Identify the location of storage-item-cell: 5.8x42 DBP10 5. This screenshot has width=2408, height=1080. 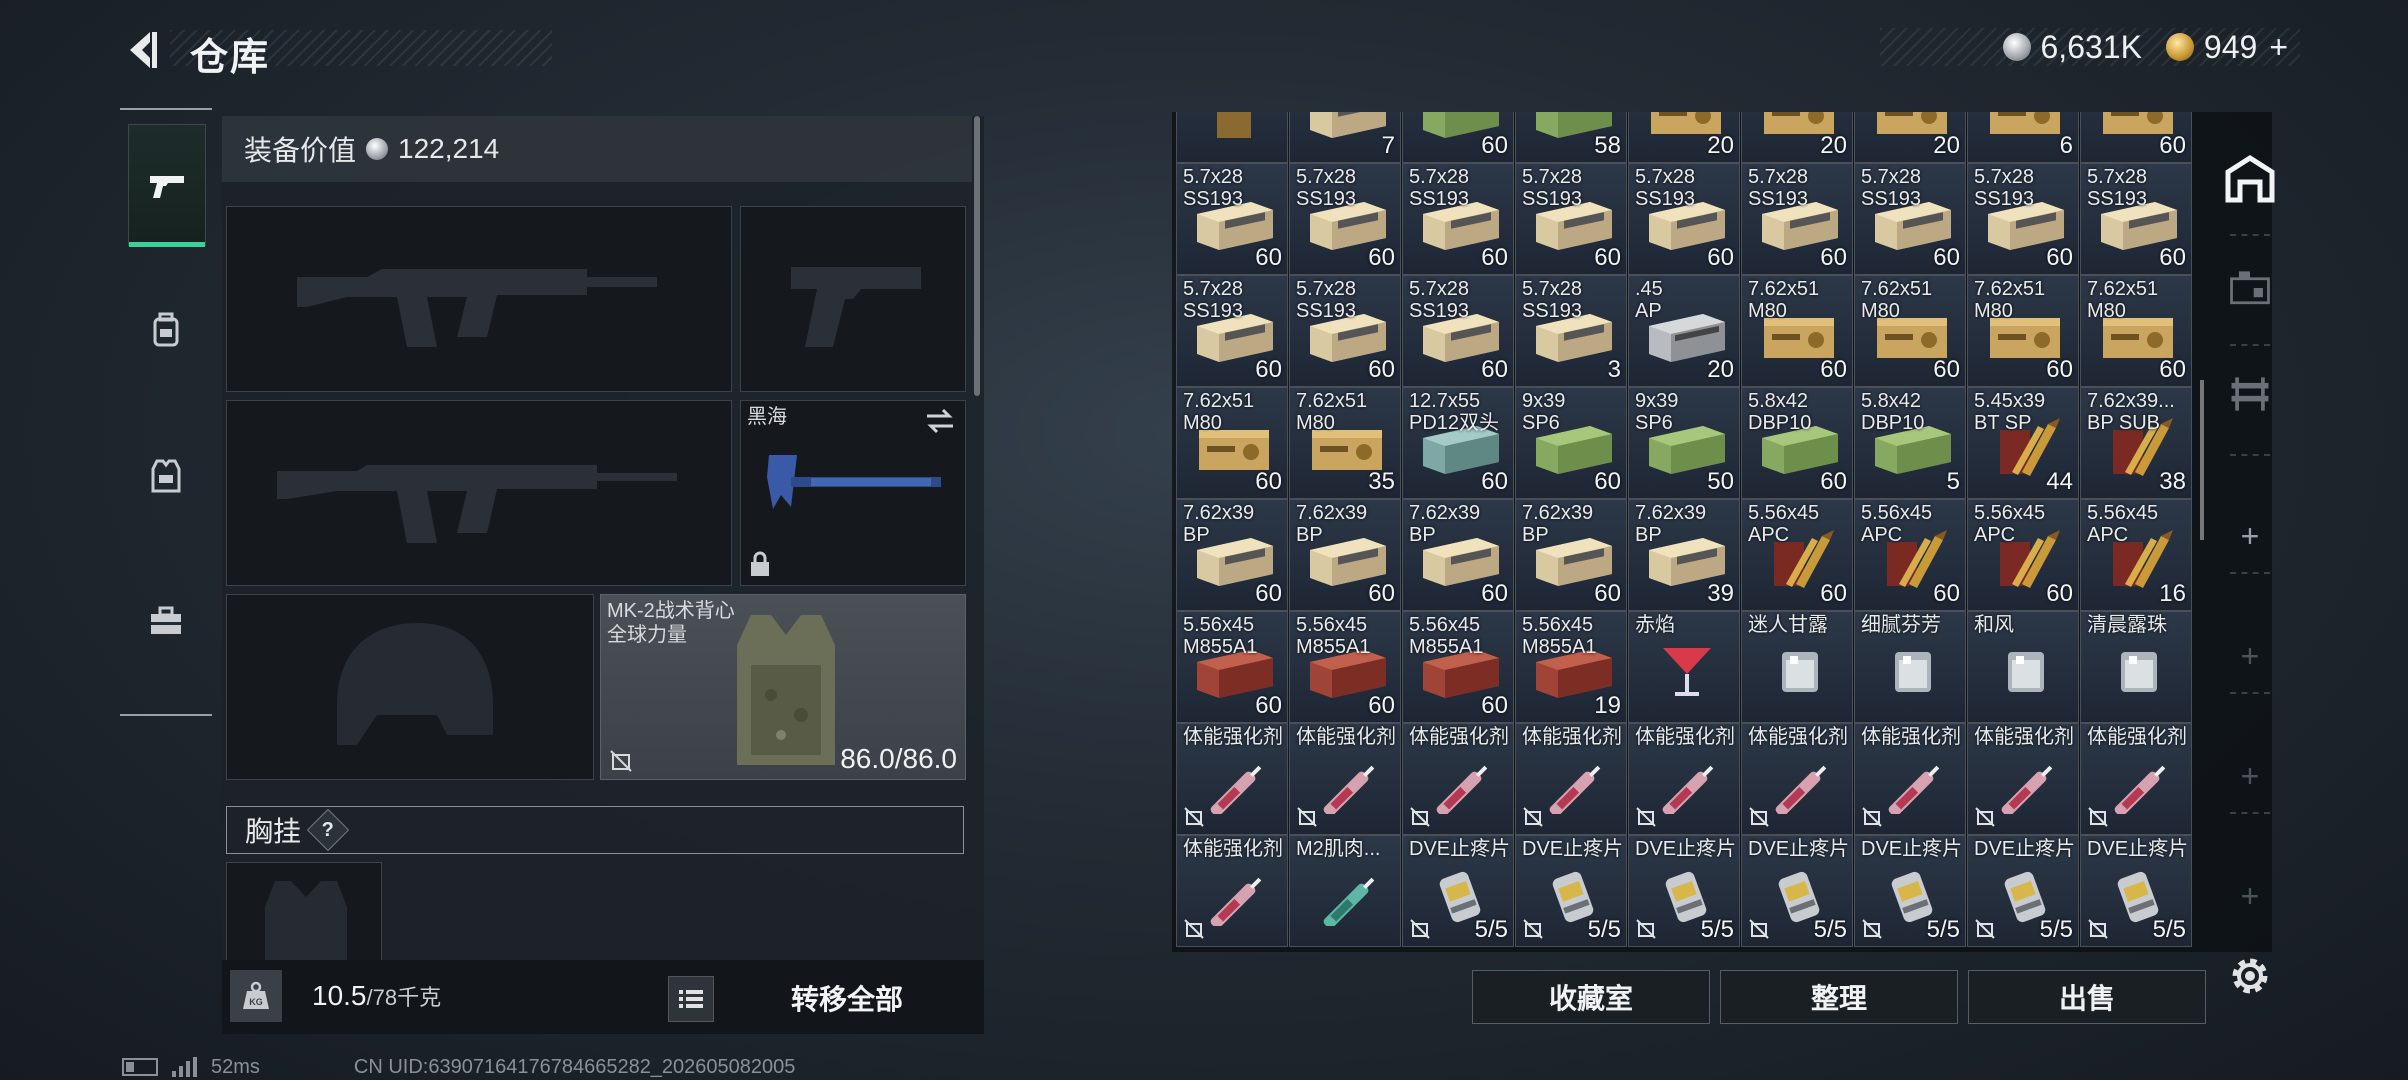
(1910, 443).